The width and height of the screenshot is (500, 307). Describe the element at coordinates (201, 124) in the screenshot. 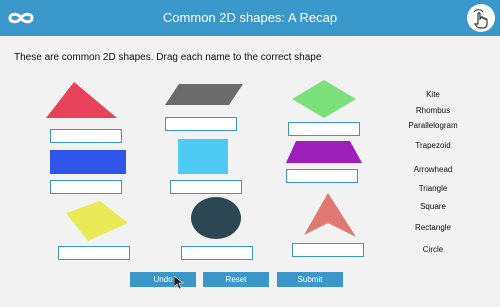

I see `drop-box-parallelogram` at that location.